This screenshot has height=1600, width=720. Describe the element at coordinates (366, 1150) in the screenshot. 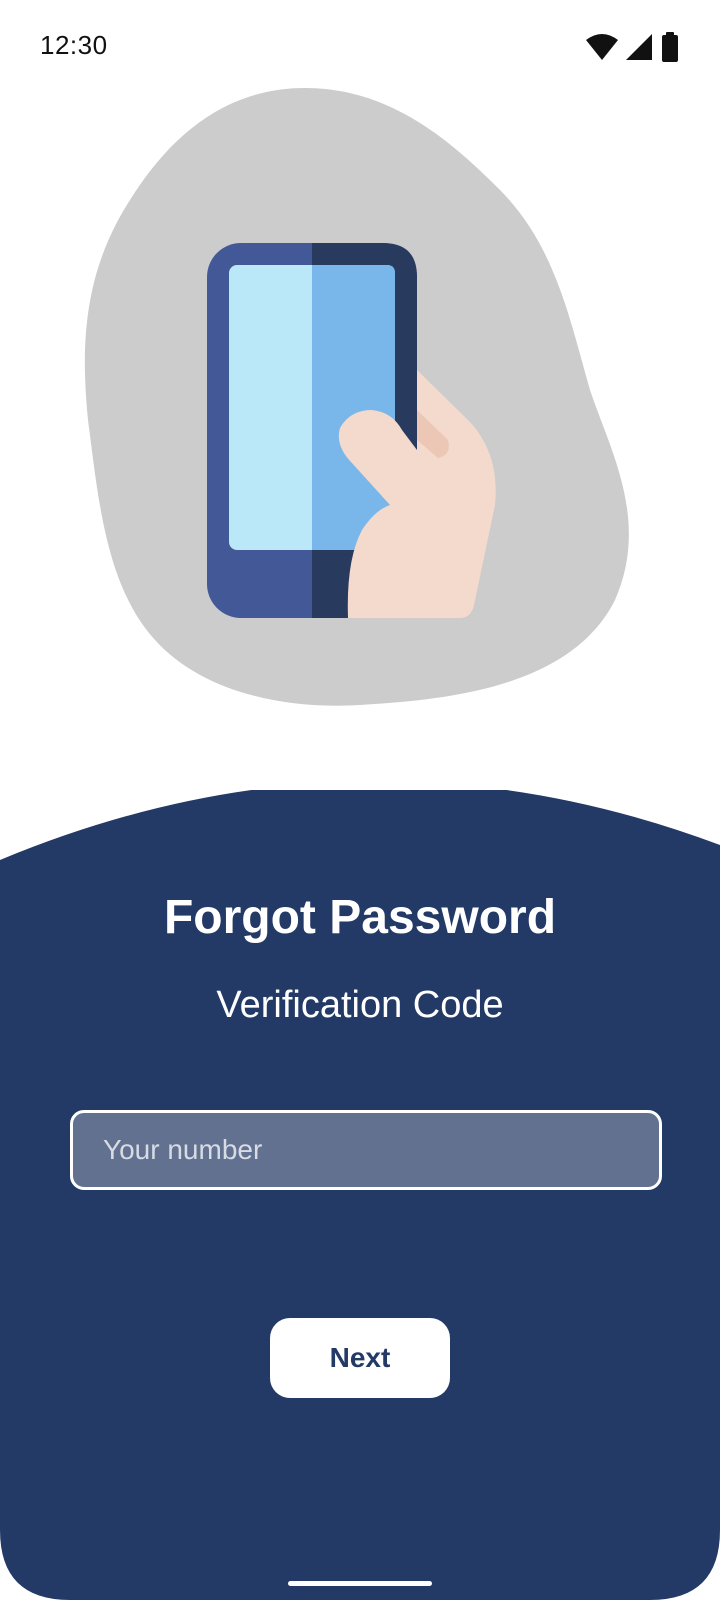

I see `phone-number-input` at that location.